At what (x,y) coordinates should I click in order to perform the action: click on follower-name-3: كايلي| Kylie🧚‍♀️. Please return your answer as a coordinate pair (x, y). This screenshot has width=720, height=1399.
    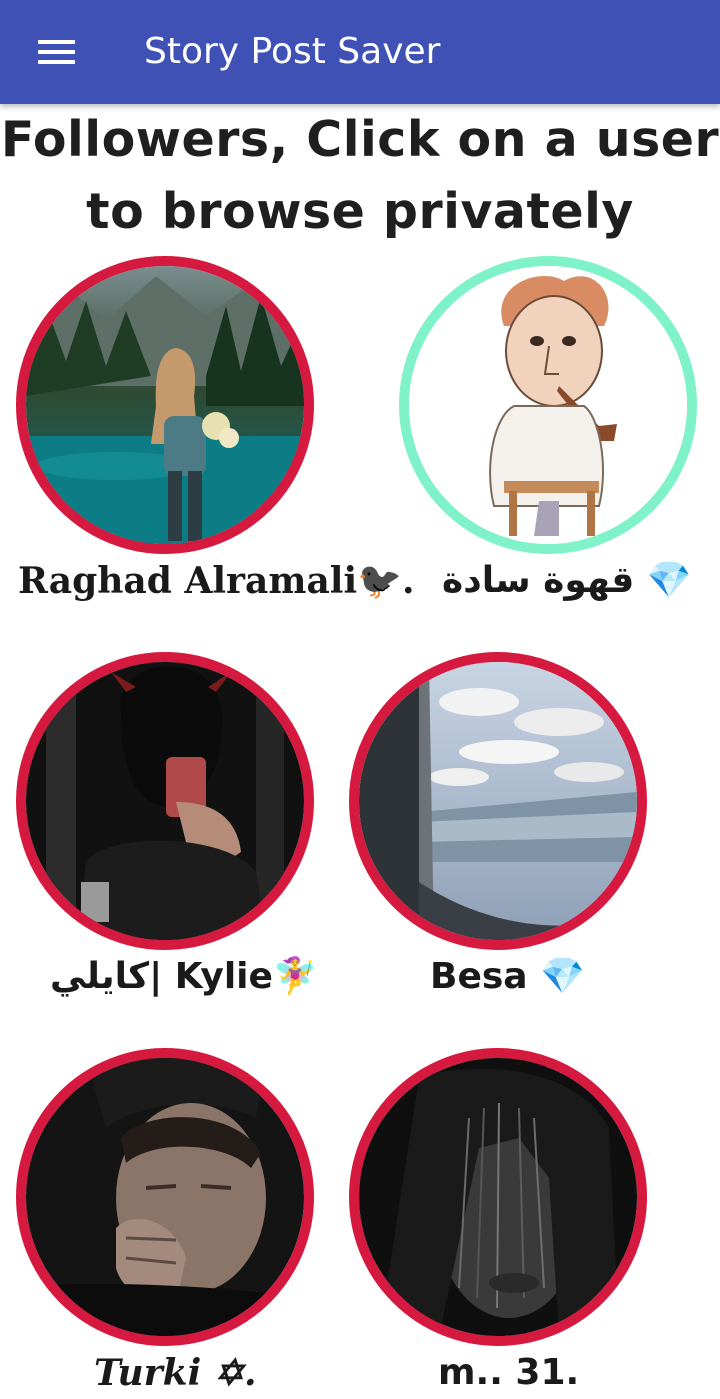
    Looking at the image, I should click on (184, 977).